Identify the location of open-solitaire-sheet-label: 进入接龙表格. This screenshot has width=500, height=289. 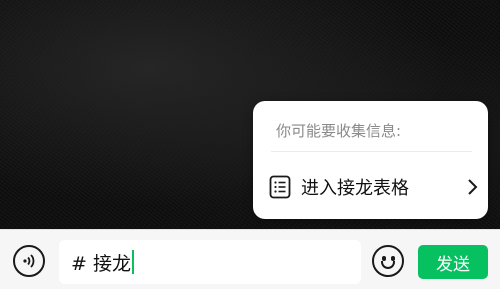
(355, 188).